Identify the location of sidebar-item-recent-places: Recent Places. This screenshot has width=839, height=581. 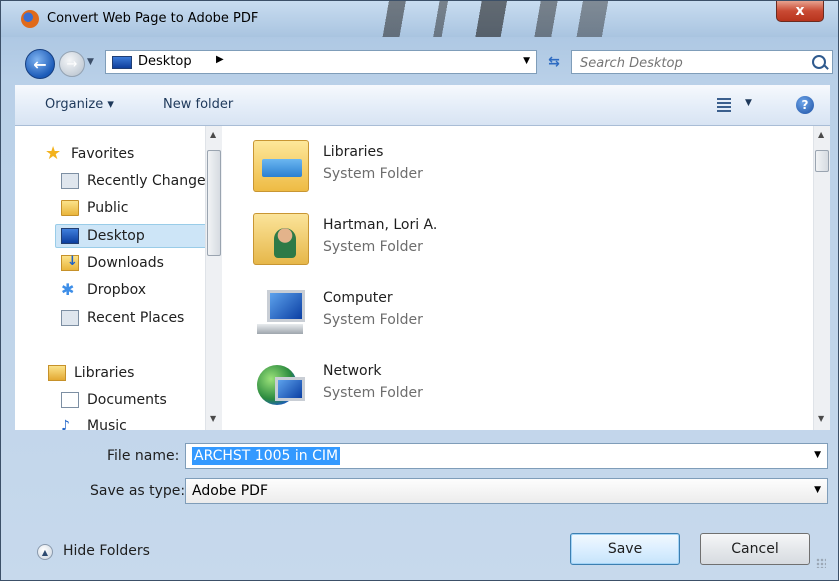
(122, 318).